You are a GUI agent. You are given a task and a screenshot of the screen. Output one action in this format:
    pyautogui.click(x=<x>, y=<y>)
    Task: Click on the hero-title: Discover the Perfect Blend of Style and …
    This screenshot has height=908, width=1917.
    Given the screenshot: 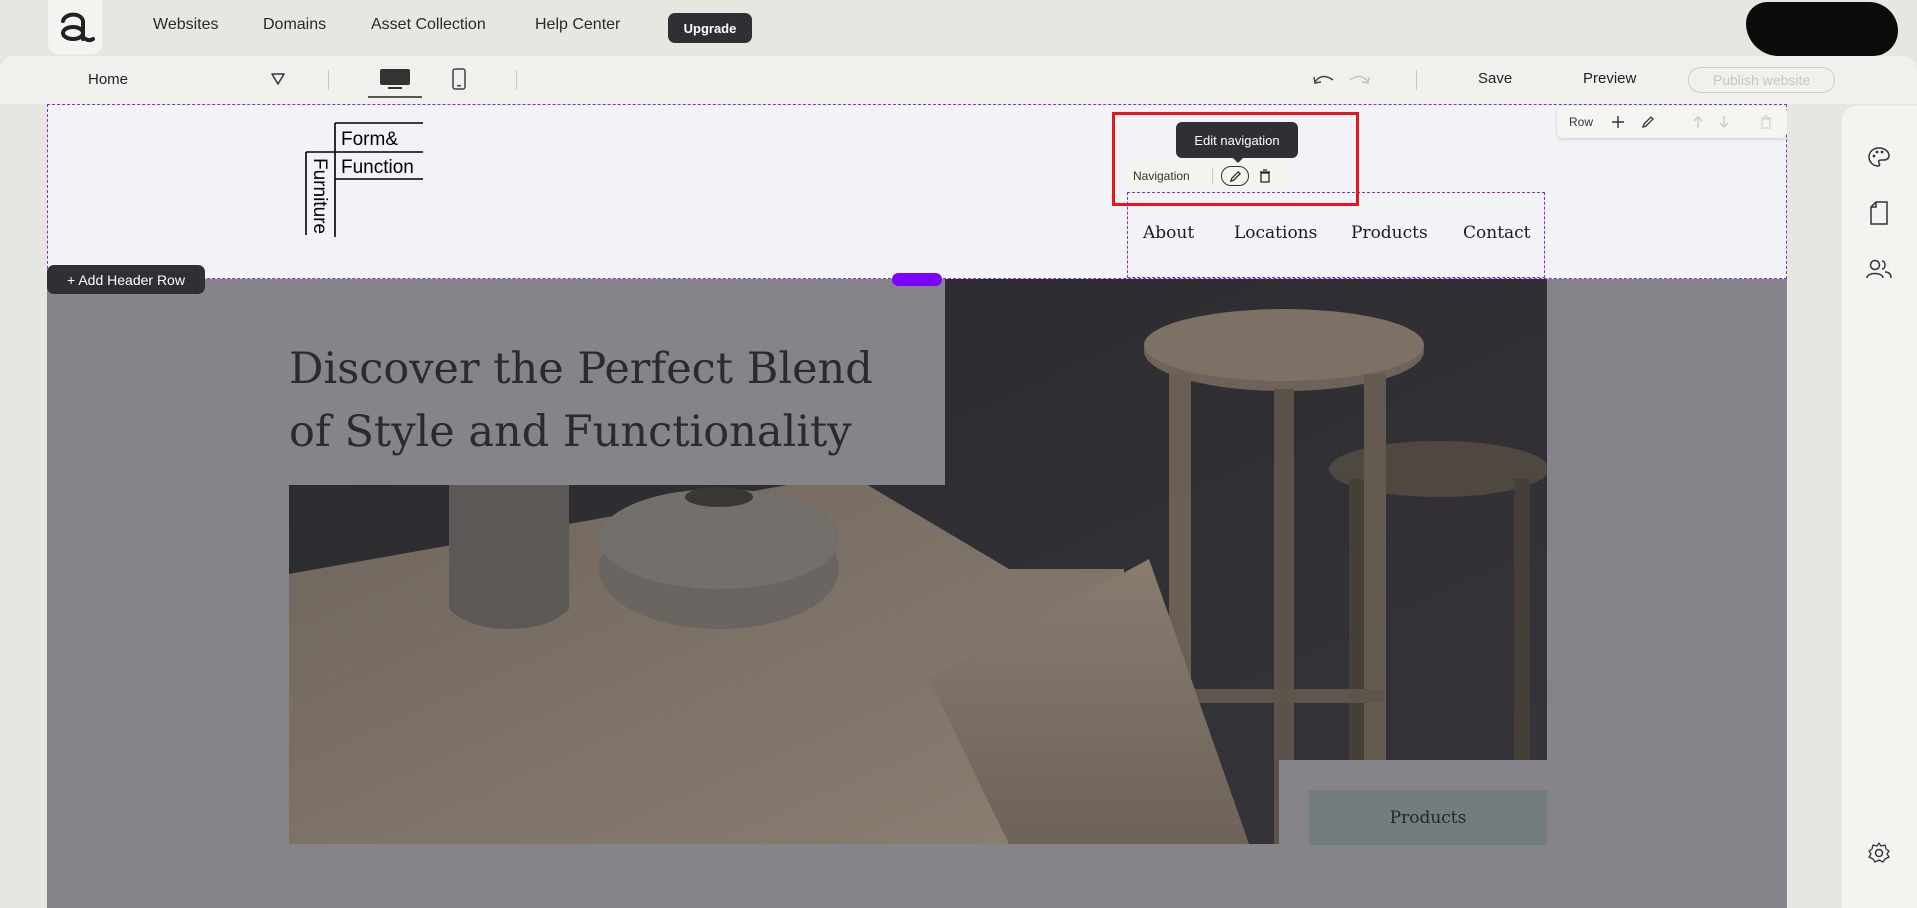 What is the action you would take?
    pyautogui.click(x=599, y=401)
    